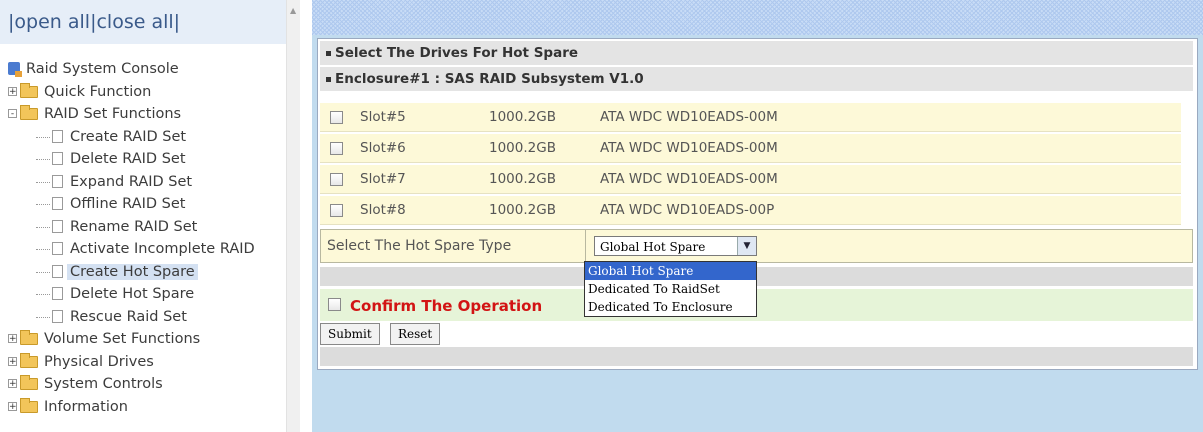 Image resolution: width=1203 pixels, height=432 pixels. What do you see at coordinates (128, 204) in the screenshot?
I see `tree-item-label: Offline RAID Set` at bounding box center [128, 204].